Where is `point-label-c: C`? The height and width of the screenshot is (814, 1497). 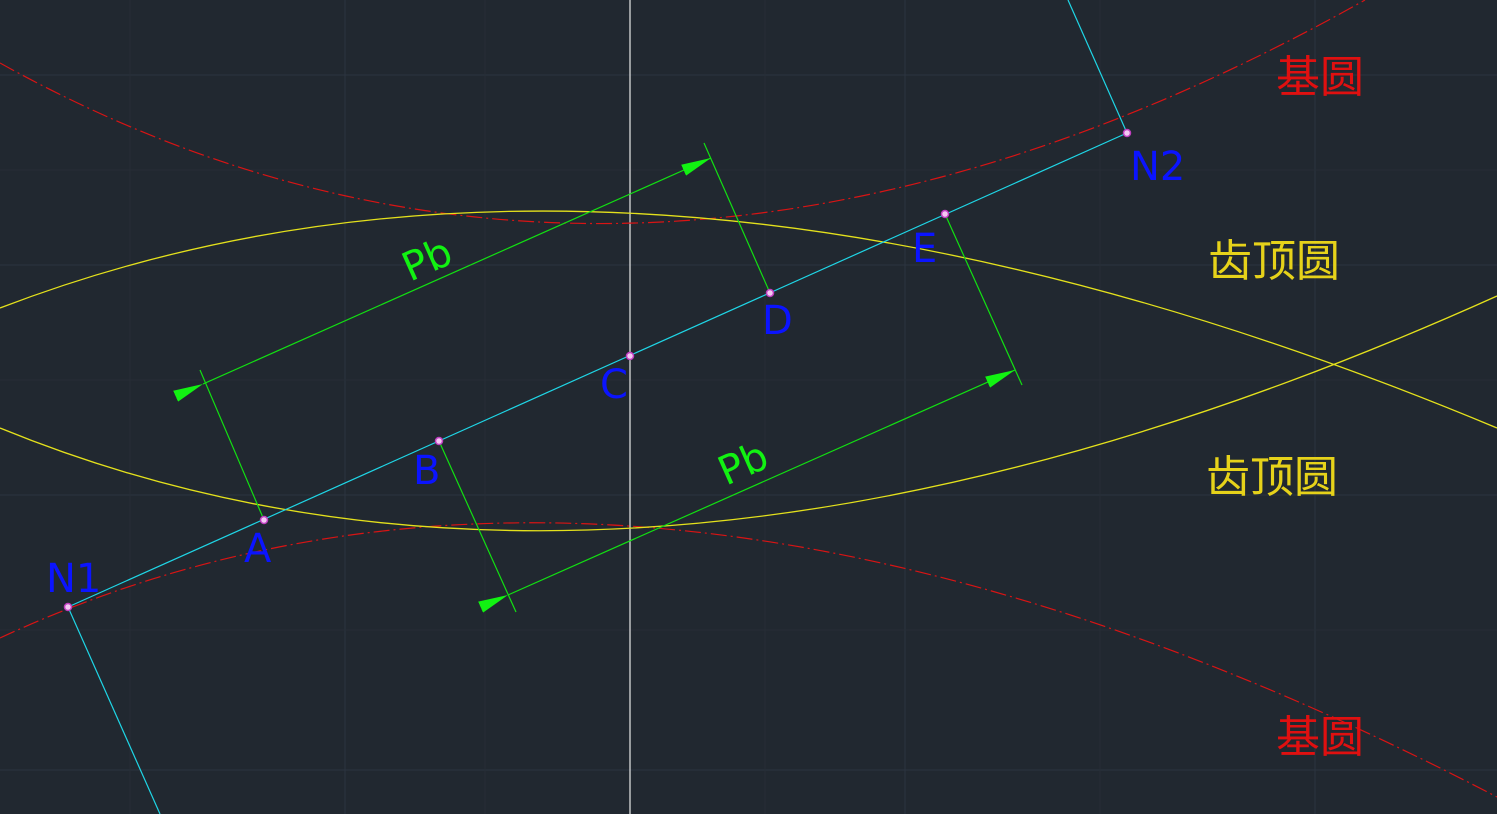
point-label-c: C is located at coordinates (614, 385).